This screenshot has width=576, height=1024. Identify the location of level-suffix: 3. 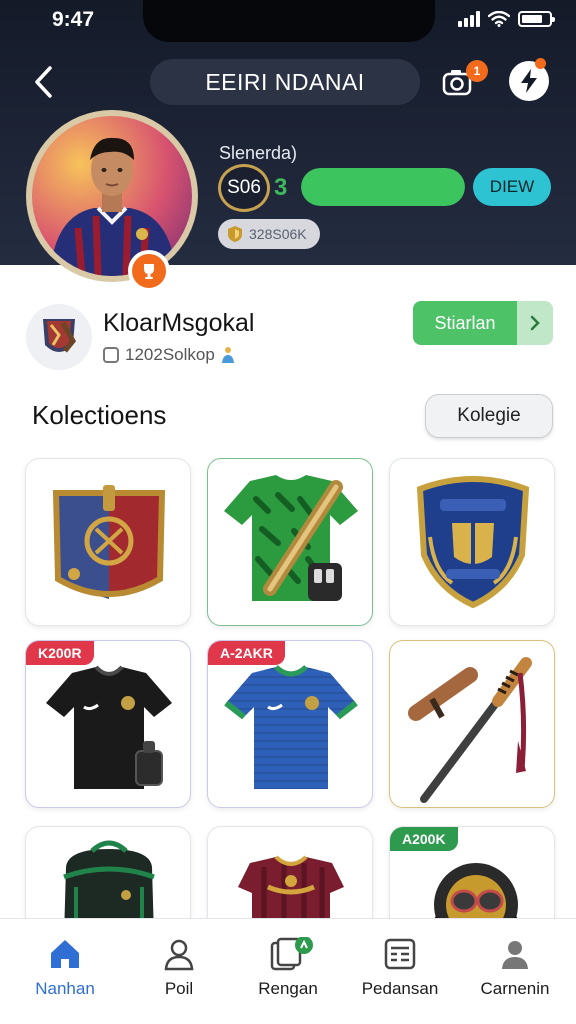
(281, 187).